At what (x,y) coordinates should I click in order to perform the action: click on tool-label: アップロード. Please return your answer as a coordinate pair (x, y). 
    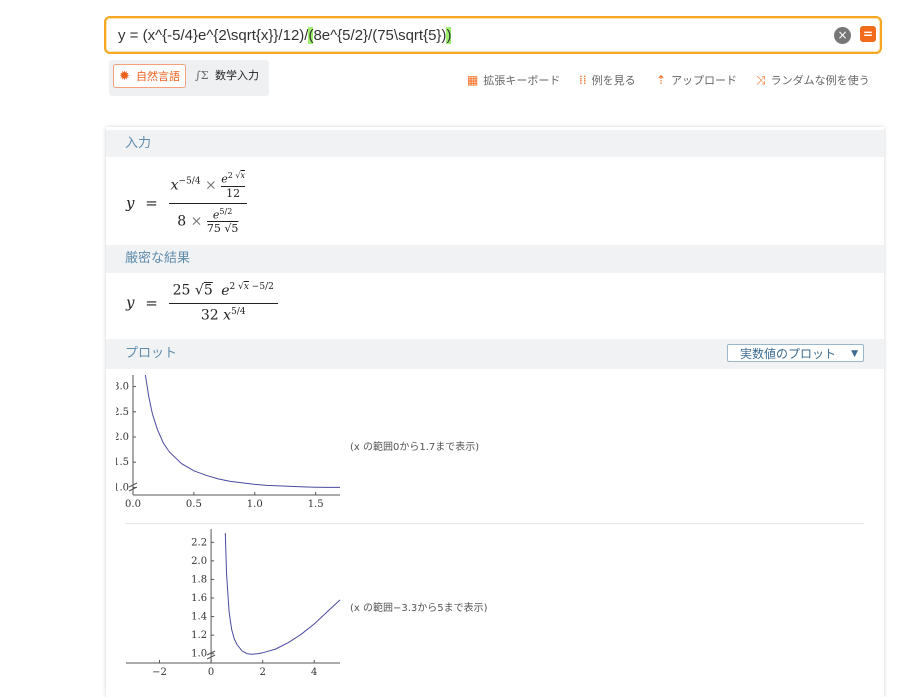
    Looking at the image, I should click on (704, 80).